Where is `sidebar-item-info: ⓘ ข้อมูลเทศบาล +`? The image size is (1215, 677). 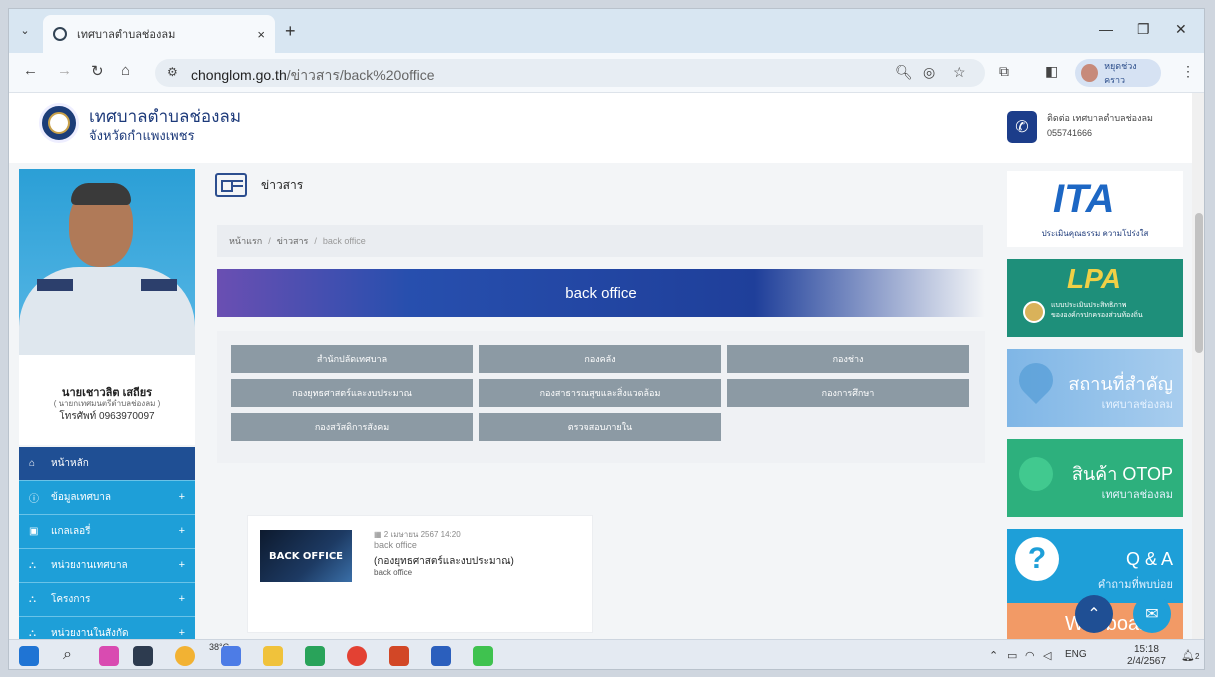
sidebar-item-info: ⓘ ข้อมูลเทศบาล + is located at coordinates (107, 498).